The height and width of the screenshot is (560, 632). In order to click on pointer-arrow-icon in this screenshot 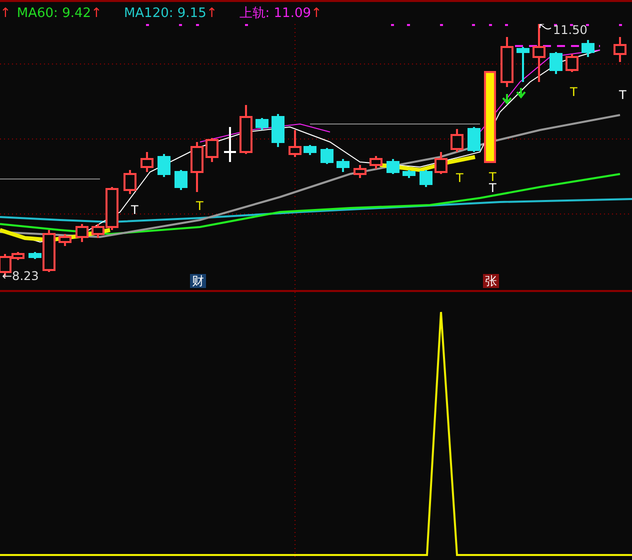, I will do `click(546, 27)`.